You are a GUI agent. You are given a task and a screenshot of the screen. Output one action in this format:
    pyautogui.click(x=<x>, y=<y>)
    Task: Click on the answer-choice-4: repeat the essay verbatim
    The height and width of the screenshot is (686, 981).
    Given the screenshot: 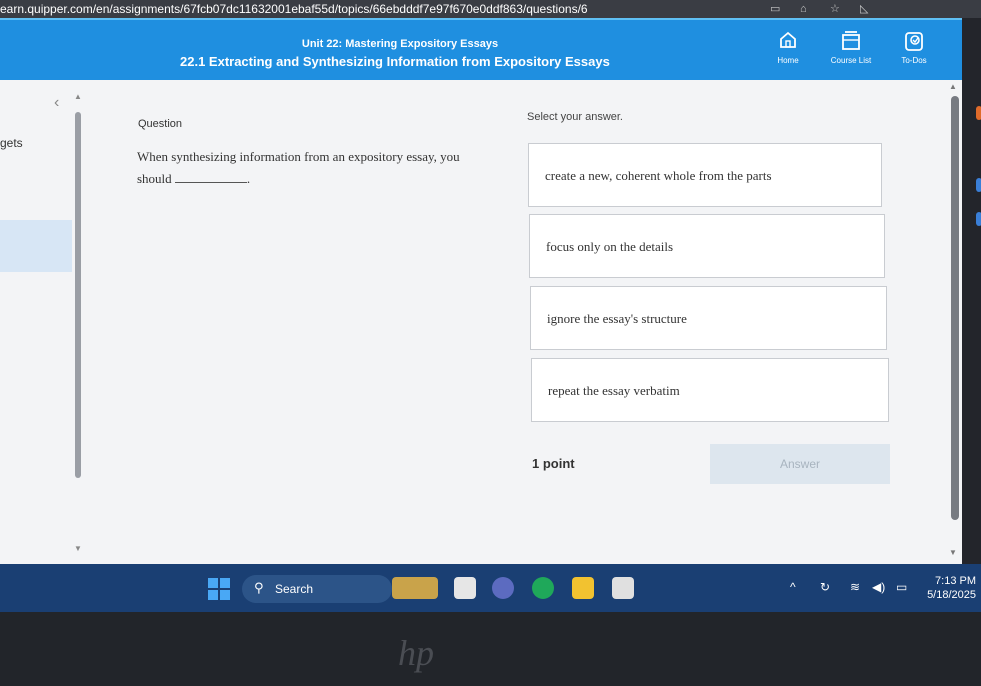 What is the action you would take?
    pyautogui.click(x=710, y=390)
    